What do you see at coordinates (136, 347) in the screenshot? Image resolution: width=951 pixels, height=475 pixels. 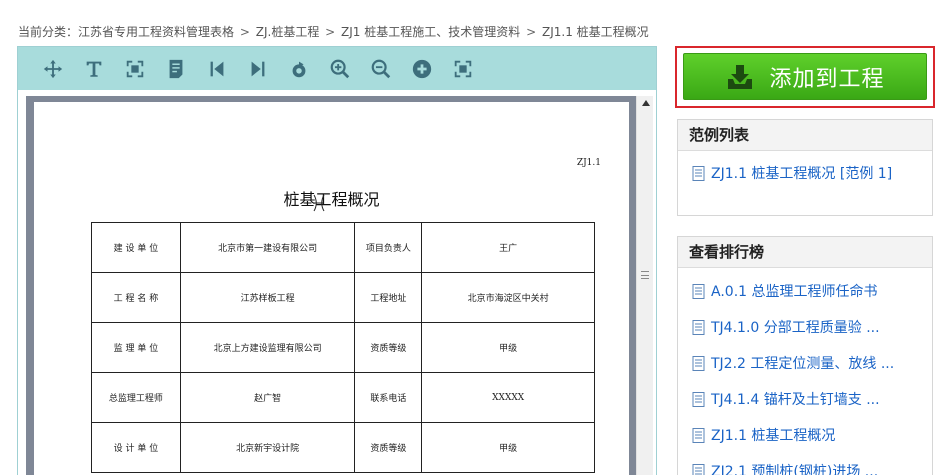 I see `field-label: 监 理 单 位` at bounding box center [136, 347].